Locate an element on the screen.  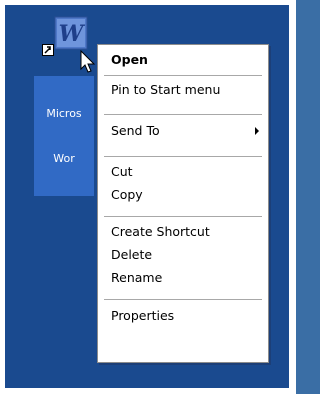
menu-item-pin-to-start: Pin to Start menu is located at coordinates (183, 90).